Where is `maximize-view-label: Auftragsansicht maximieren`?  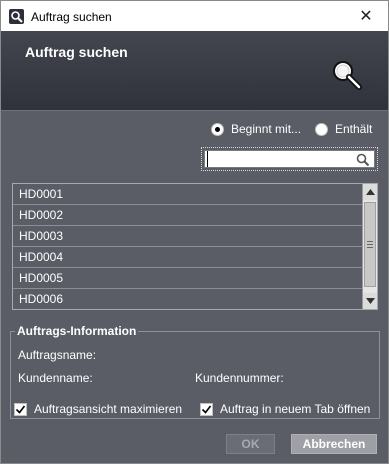
maximize-view-label: Auftragsansicht maximieren is located at coordinates (108, 409).